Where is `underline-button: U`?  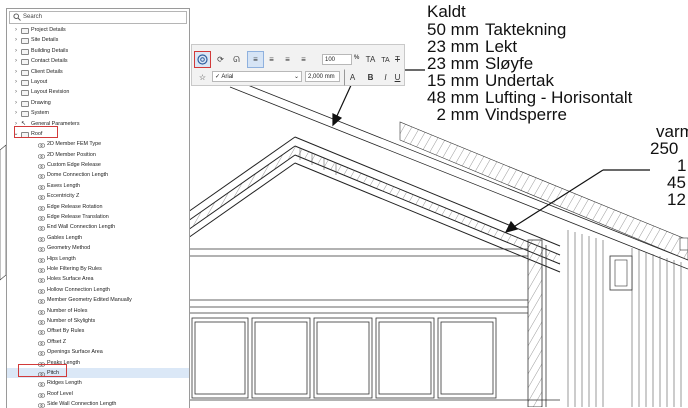
underline-button: U is located at coordinates (397, 77).